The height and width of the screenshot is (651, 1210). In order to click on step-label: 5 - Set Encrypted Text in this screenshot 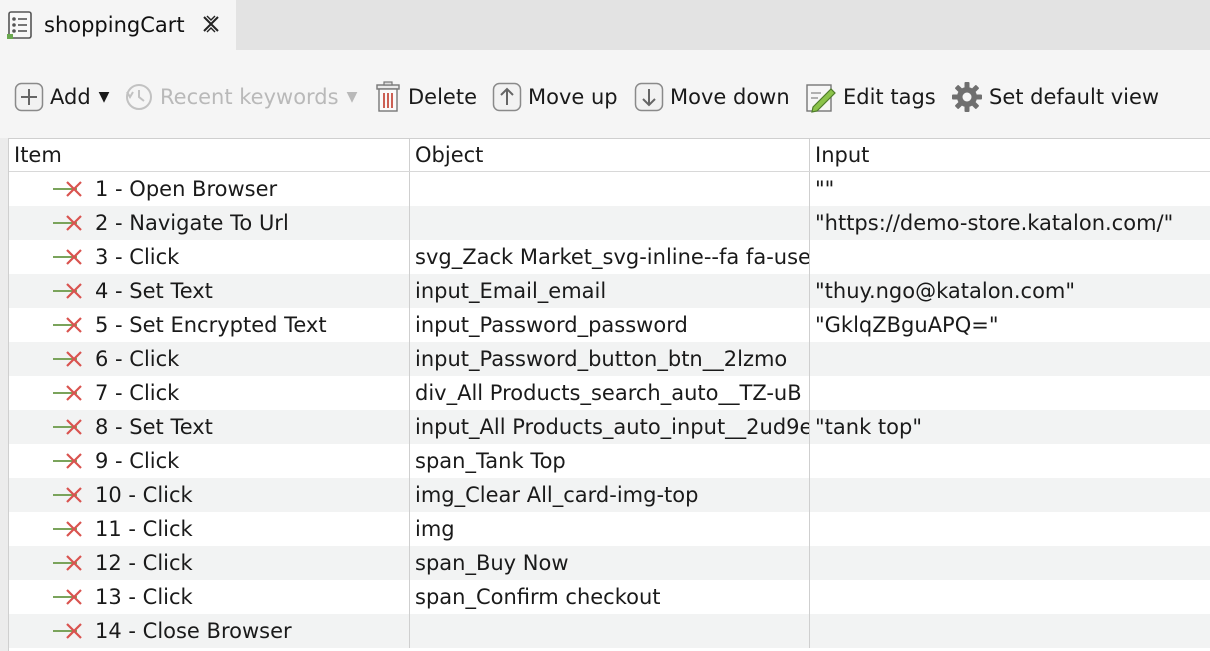, I will do `click(211, 325)`.